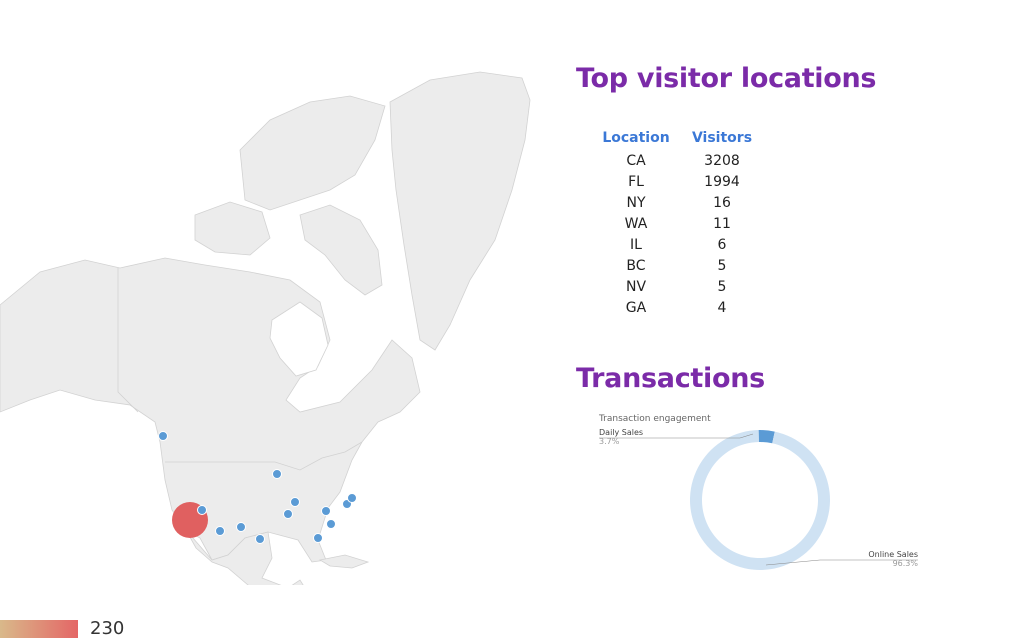 The image size is (1024, 640). I want to click on slice-label-daily-sales: Daily Sales, so click(621, 432).